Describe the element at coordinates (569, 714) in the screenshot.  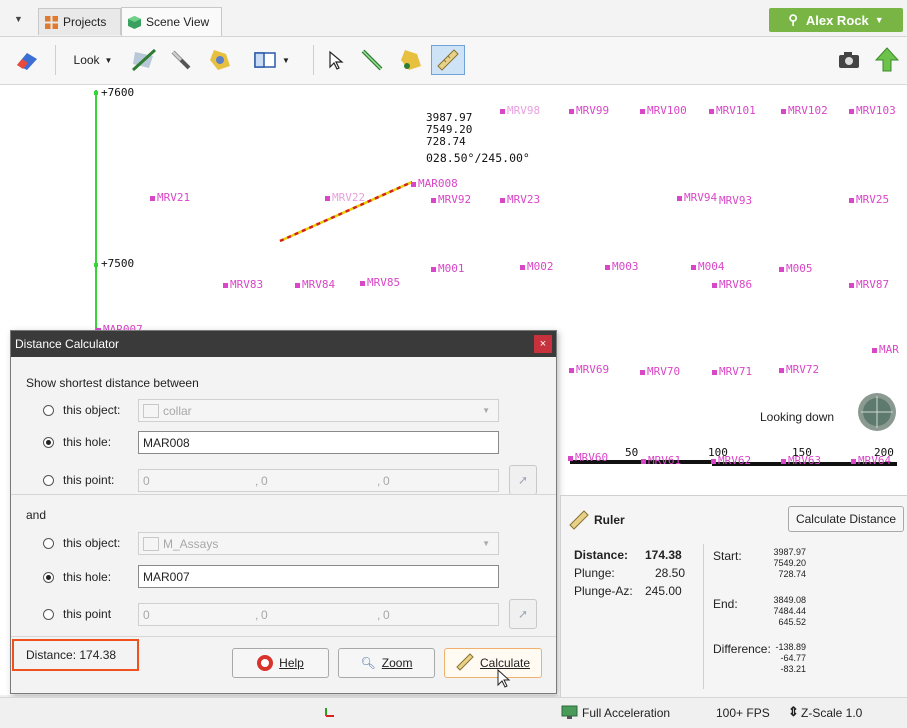
I see `monitor-icon` at that location.